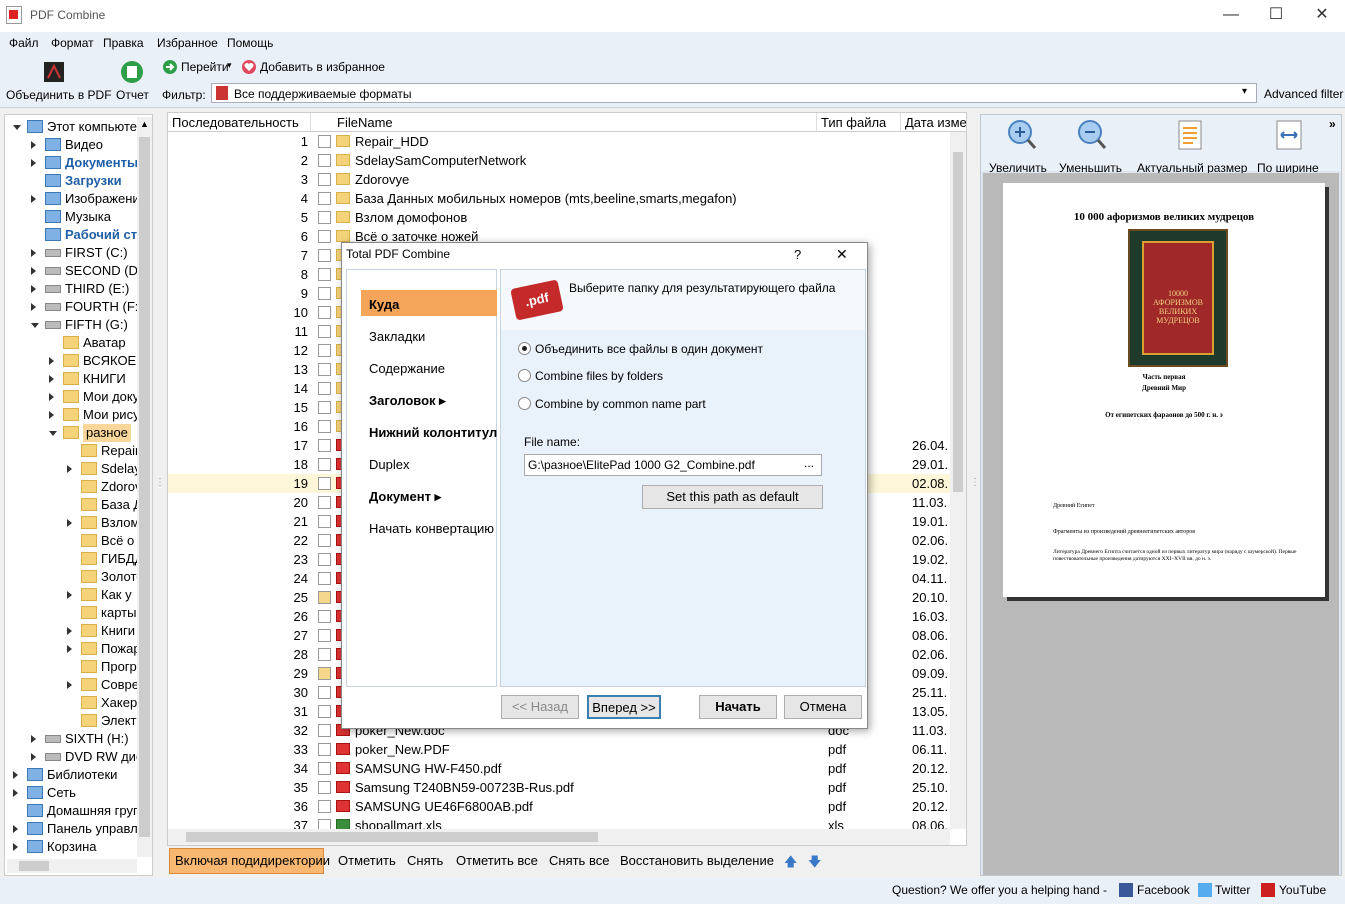 The image size is (1345, 904). I want to click on dialog-close-button: ✕, so click(842, 254).